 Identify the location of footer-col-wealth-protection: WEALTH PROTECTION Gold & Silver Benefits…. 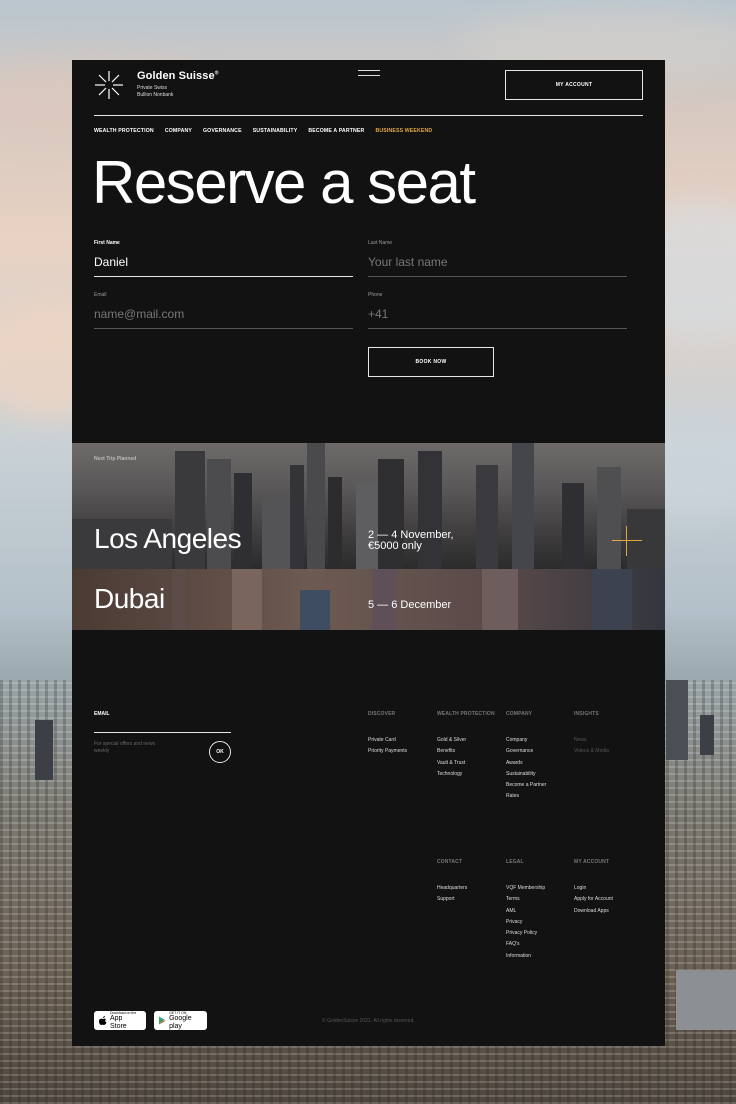
(470, 745).